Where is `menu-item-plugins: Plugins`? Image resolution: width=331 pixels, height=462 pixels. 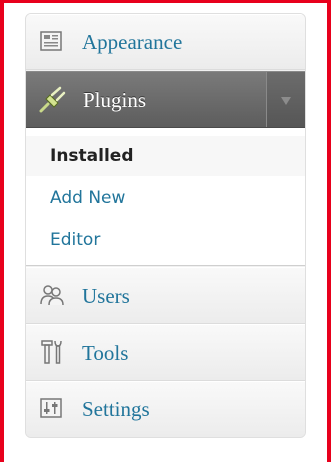 menu-item-plugins: Plugins is located at coordinates (165, 99).